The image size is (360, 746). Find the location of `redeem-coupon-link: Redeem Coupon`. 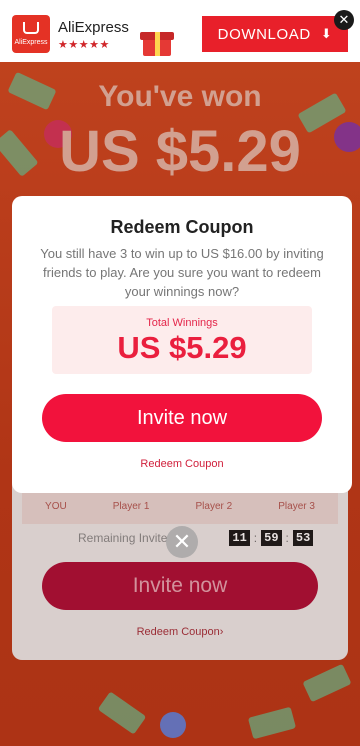

redeem-coupon-link: Redeem Coupon is located at coordinates (182, 464).